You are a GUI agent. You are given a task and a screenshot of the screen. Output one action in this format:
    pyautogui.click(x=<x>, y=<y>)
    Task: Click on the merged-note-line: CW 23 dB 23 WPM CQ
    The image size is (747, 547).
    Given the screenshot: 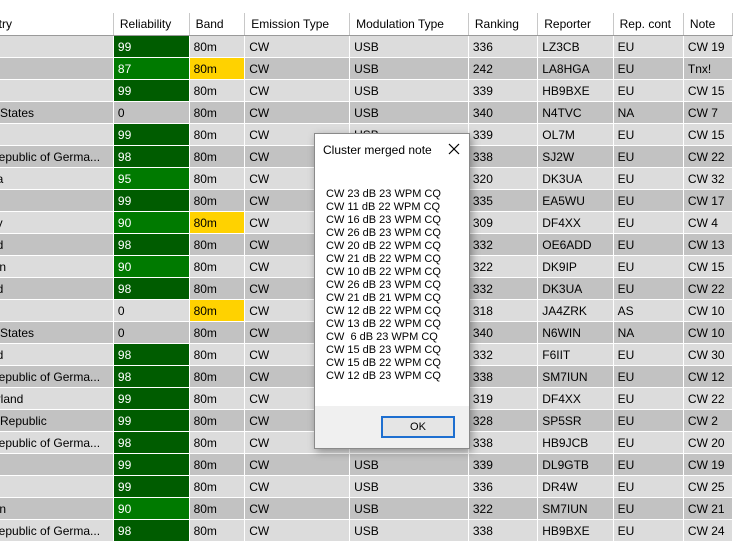 What is the action you would take?
    pyautogui.click(x=383, y=194)
    